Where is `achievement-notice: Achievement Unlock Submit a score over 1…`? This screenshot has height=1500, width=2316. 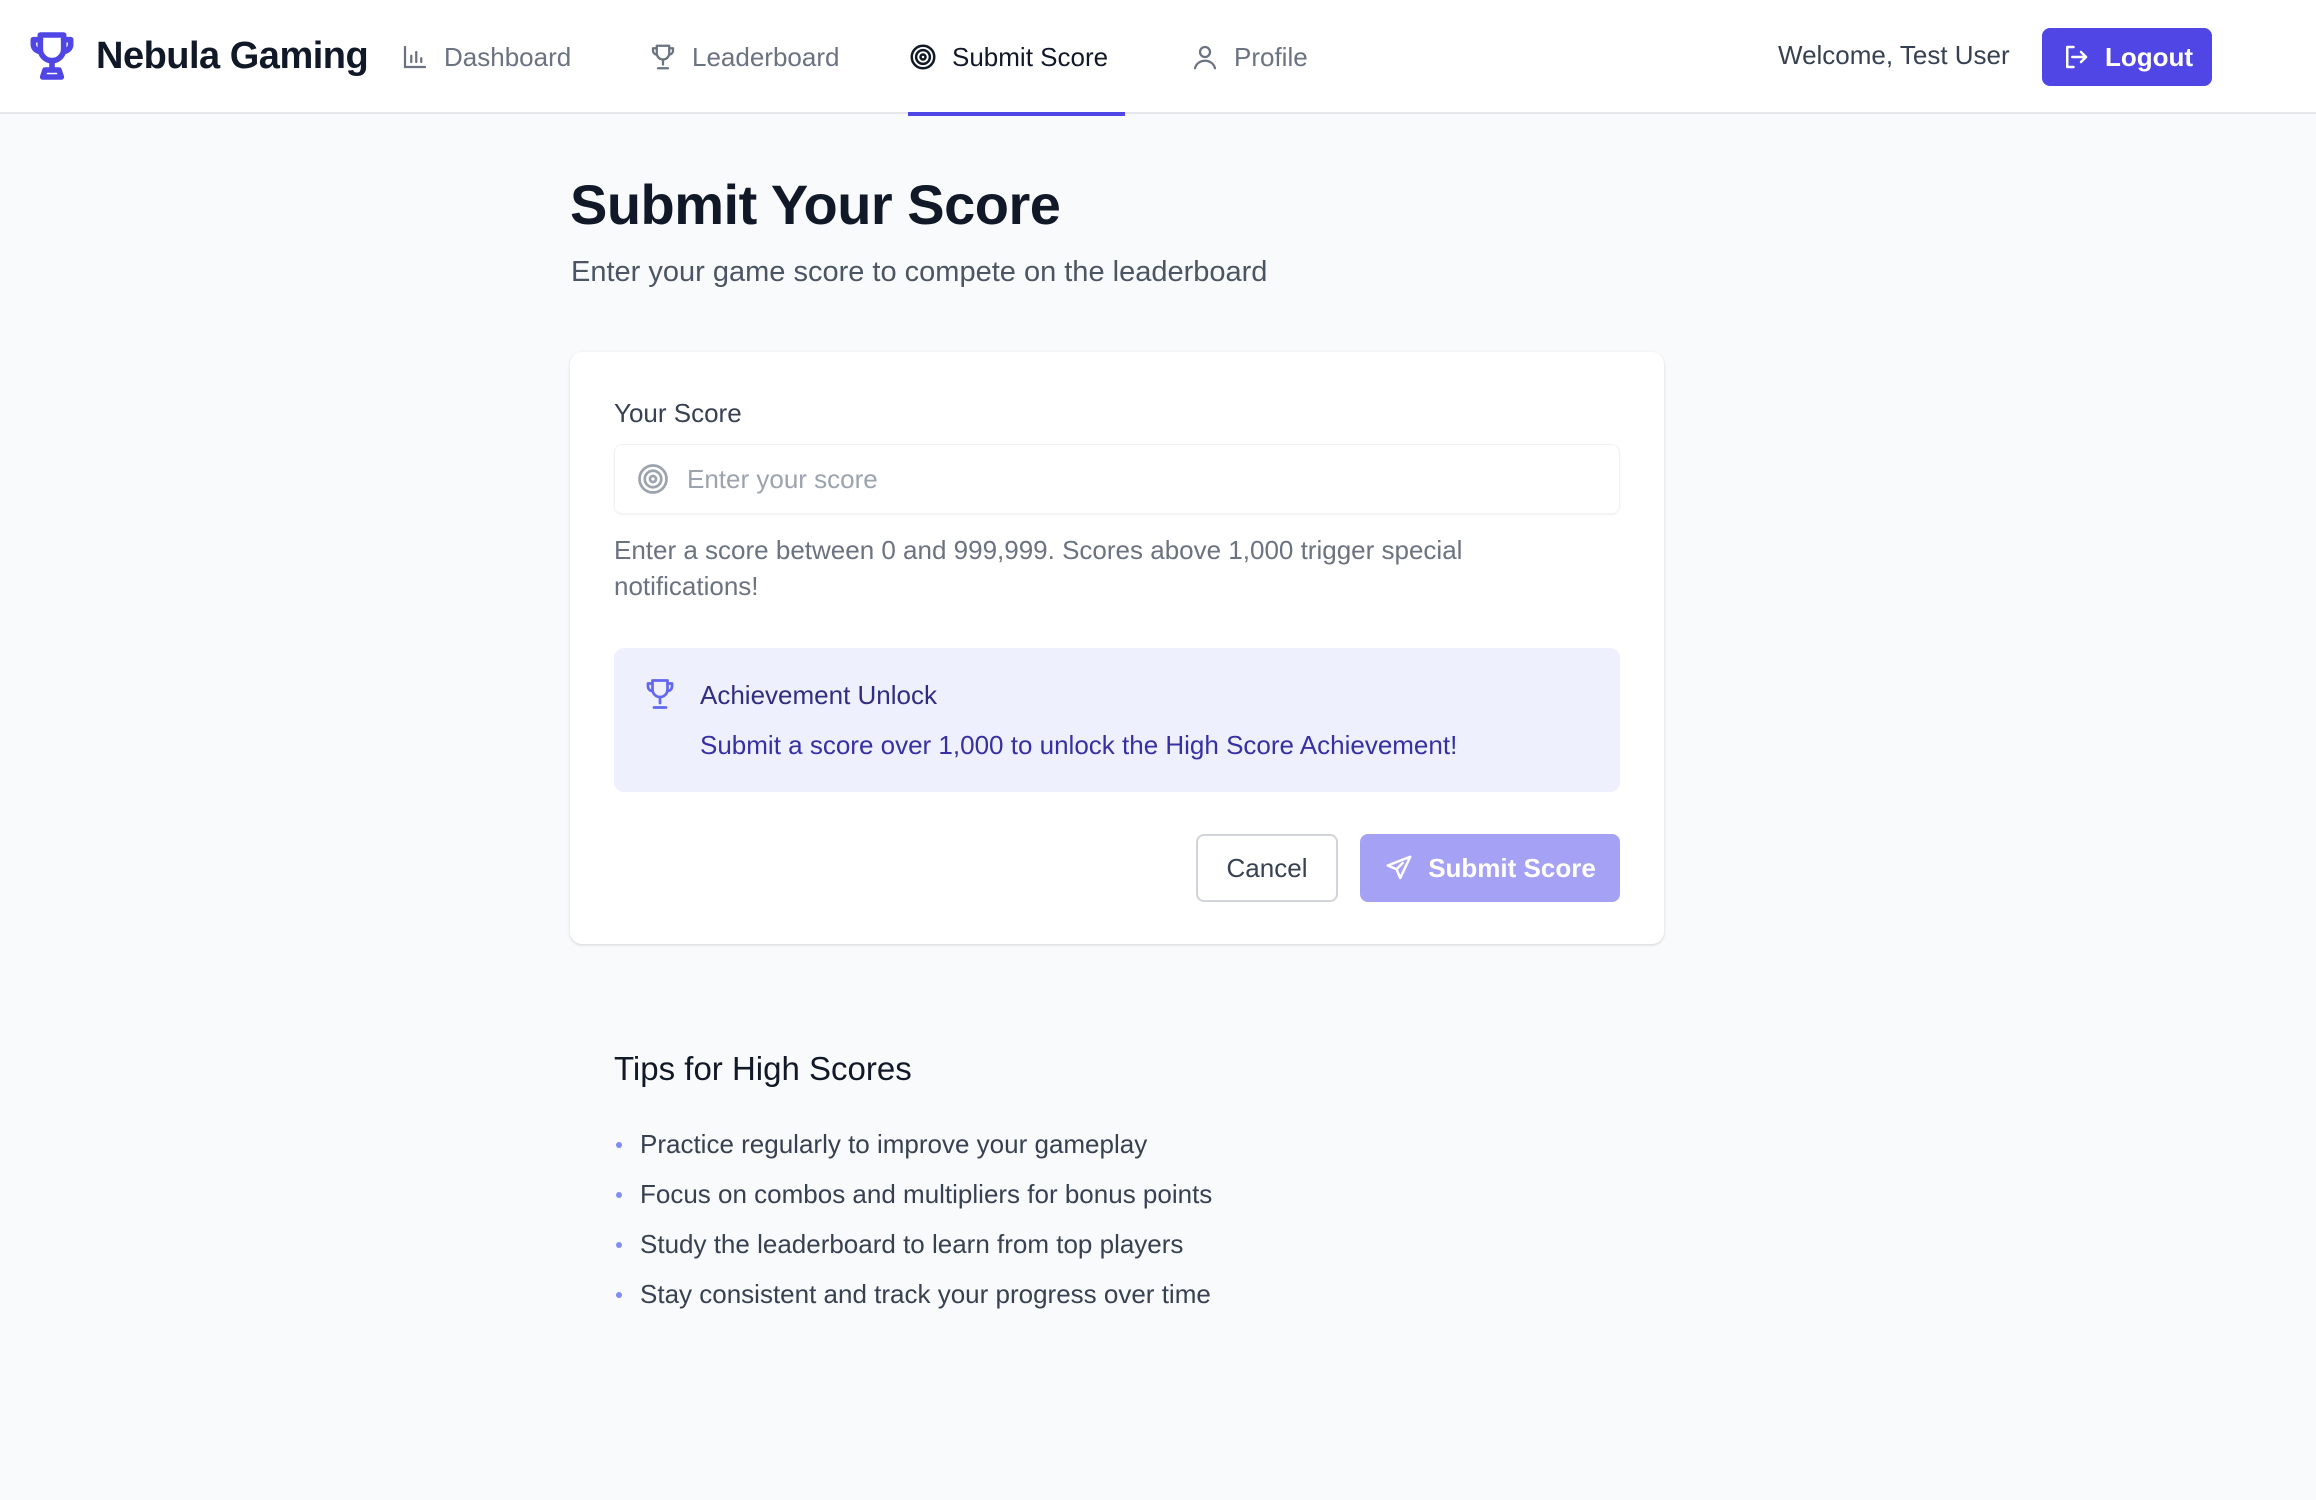 achievement-notice: Achievement Unlock Submit a score over 1… is located at coordinates (1117, 720).